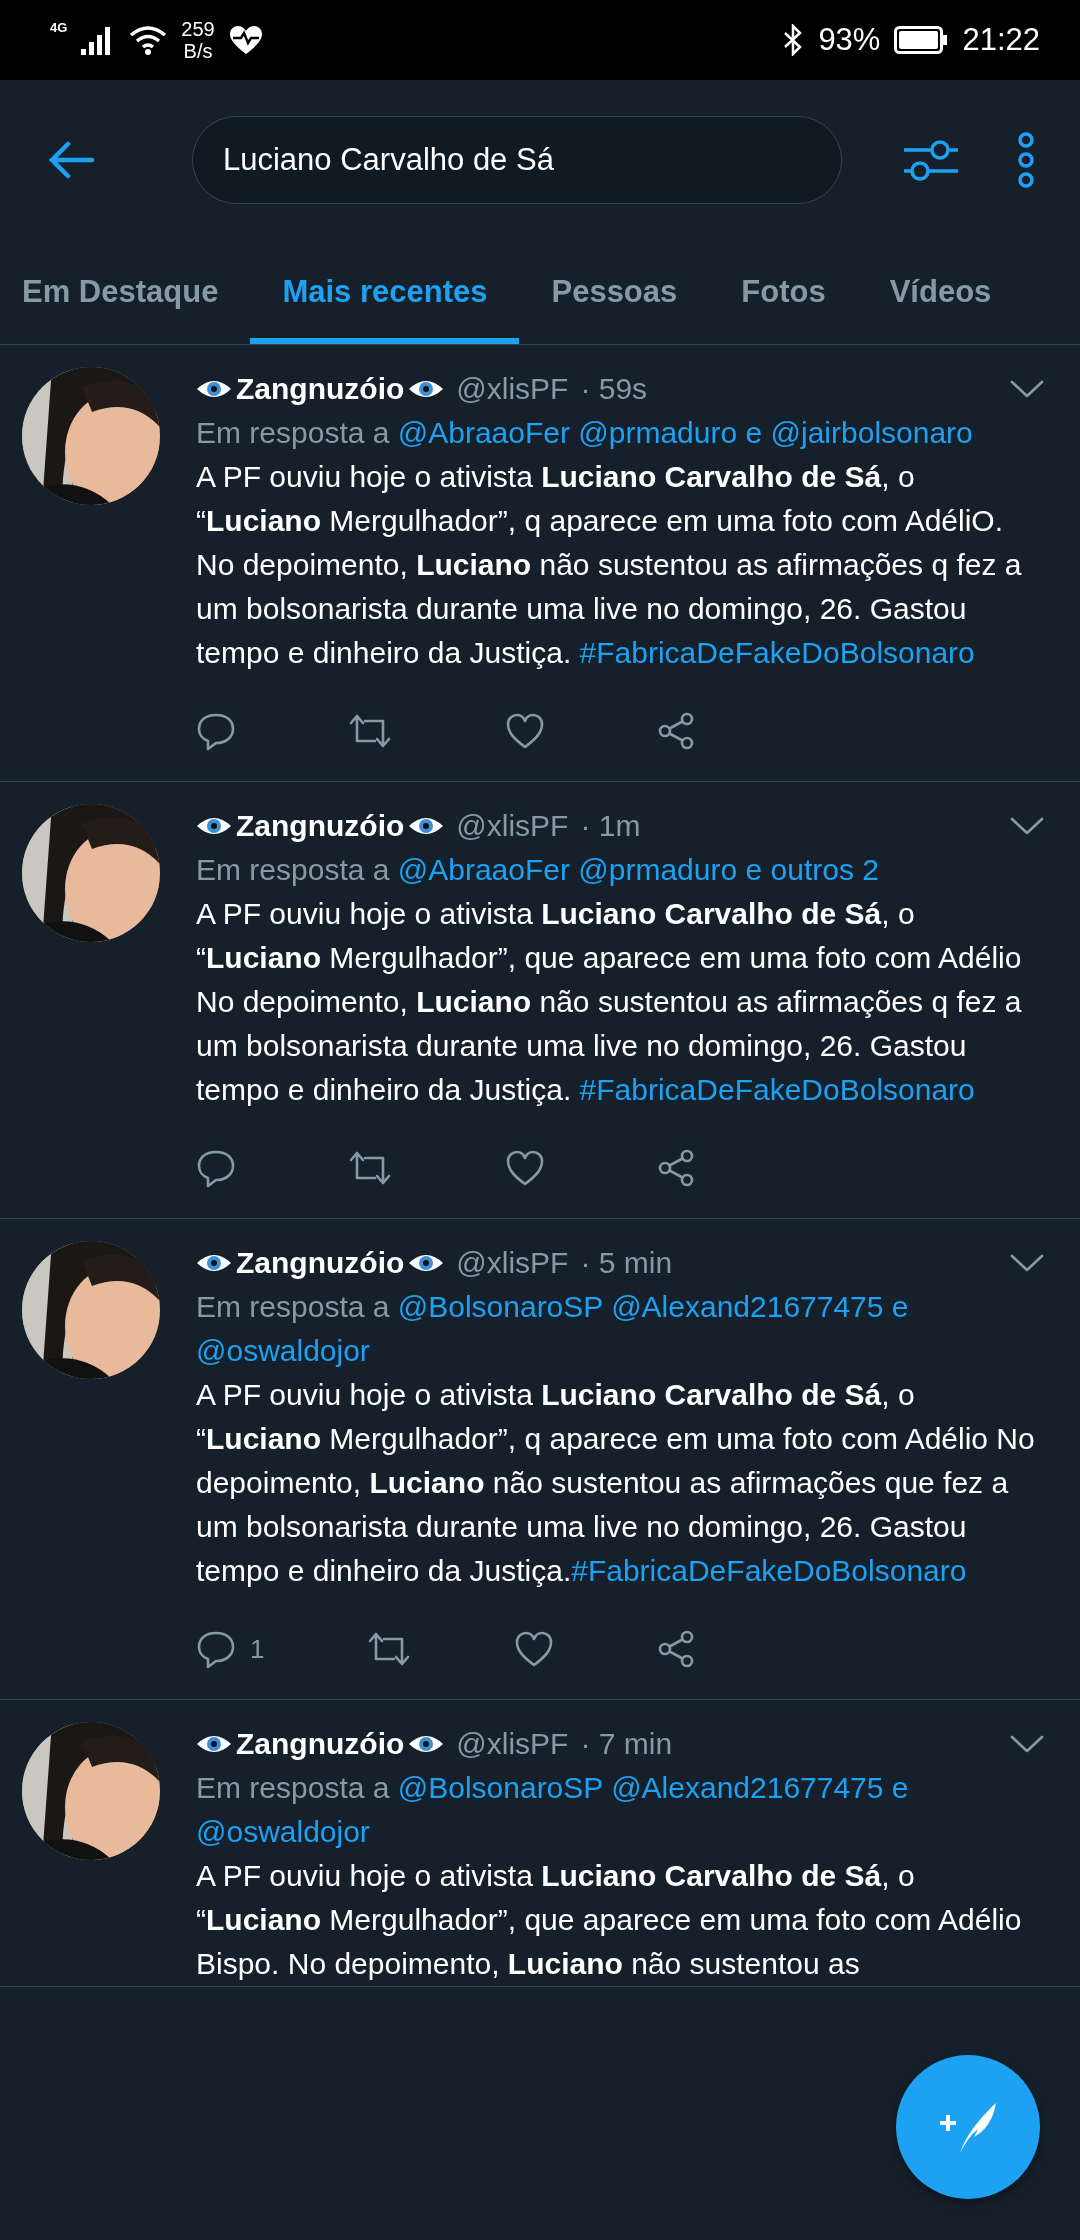  What do you see at coordinates (148, 40) in the screenshot?
I see `wifi-icon` at bounding box center [148, 40].